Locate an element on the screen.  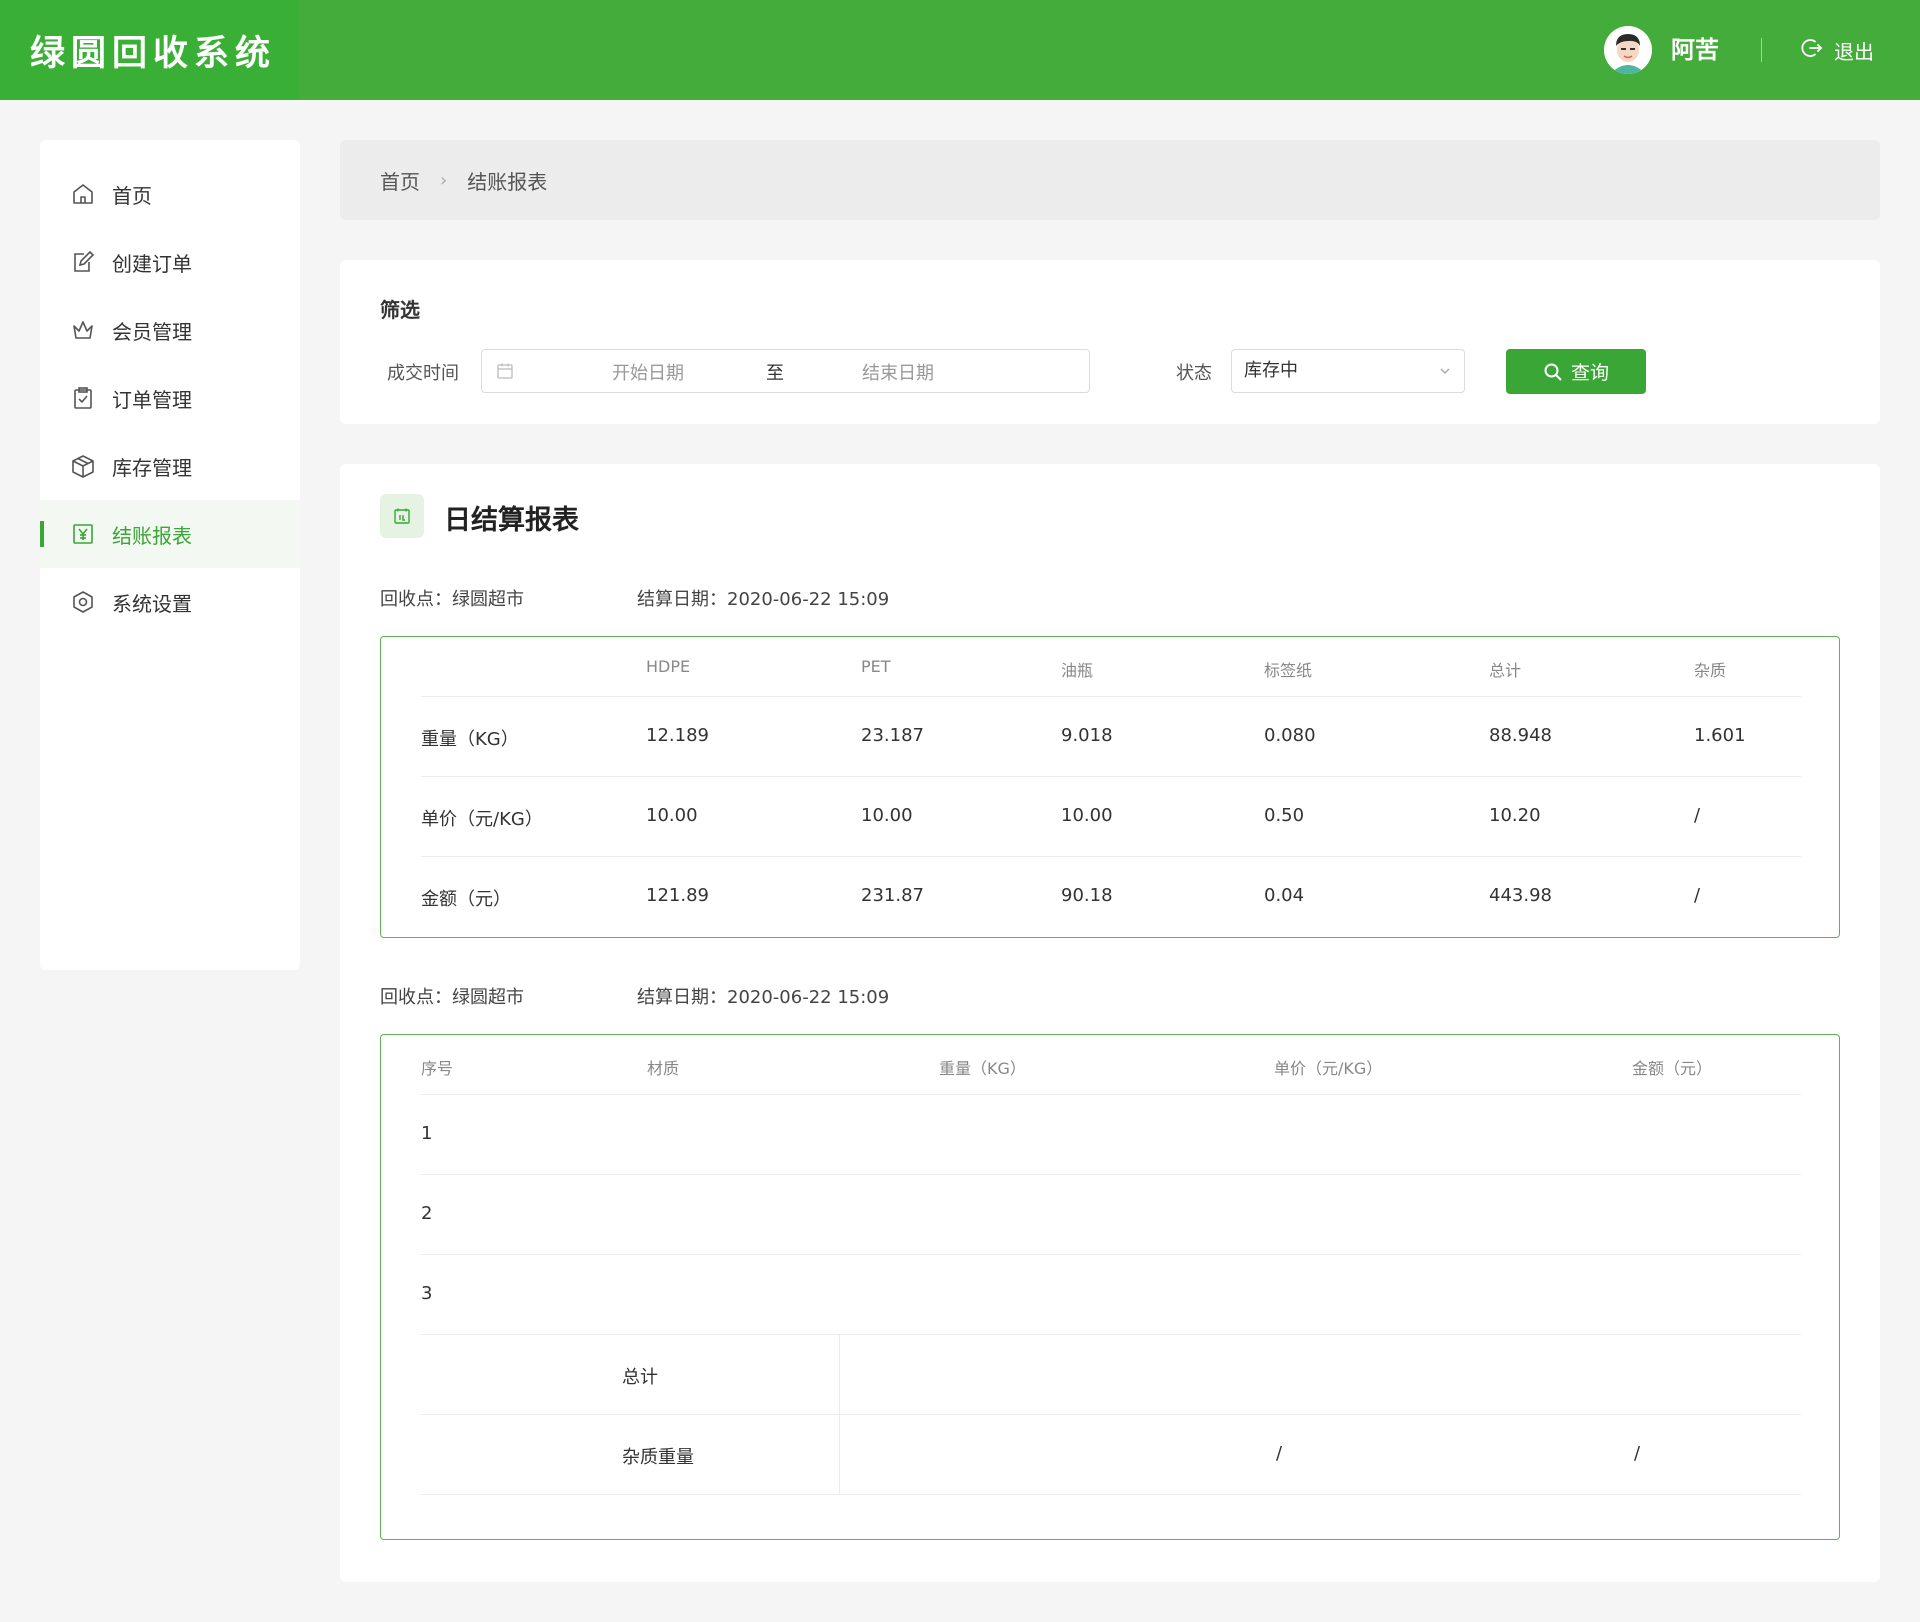
header-divider is located at coordinates (1761, 50).